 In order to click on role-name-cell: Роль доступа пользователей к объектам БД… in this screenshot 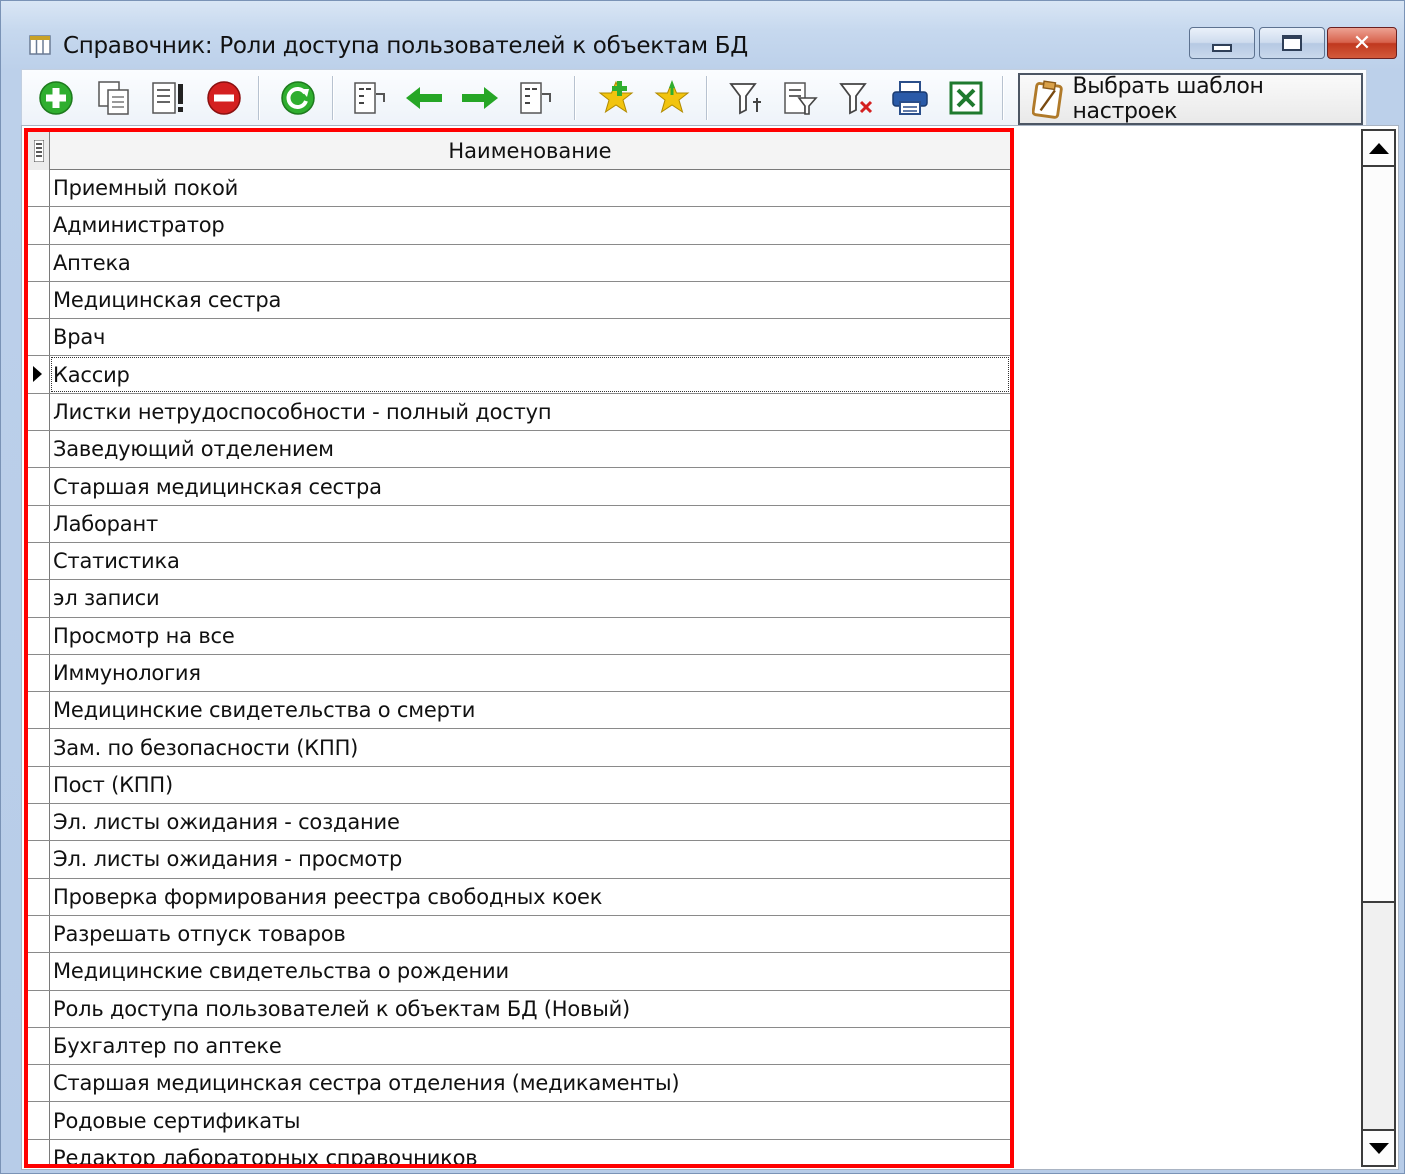, I will do `click(530, 1009)`.